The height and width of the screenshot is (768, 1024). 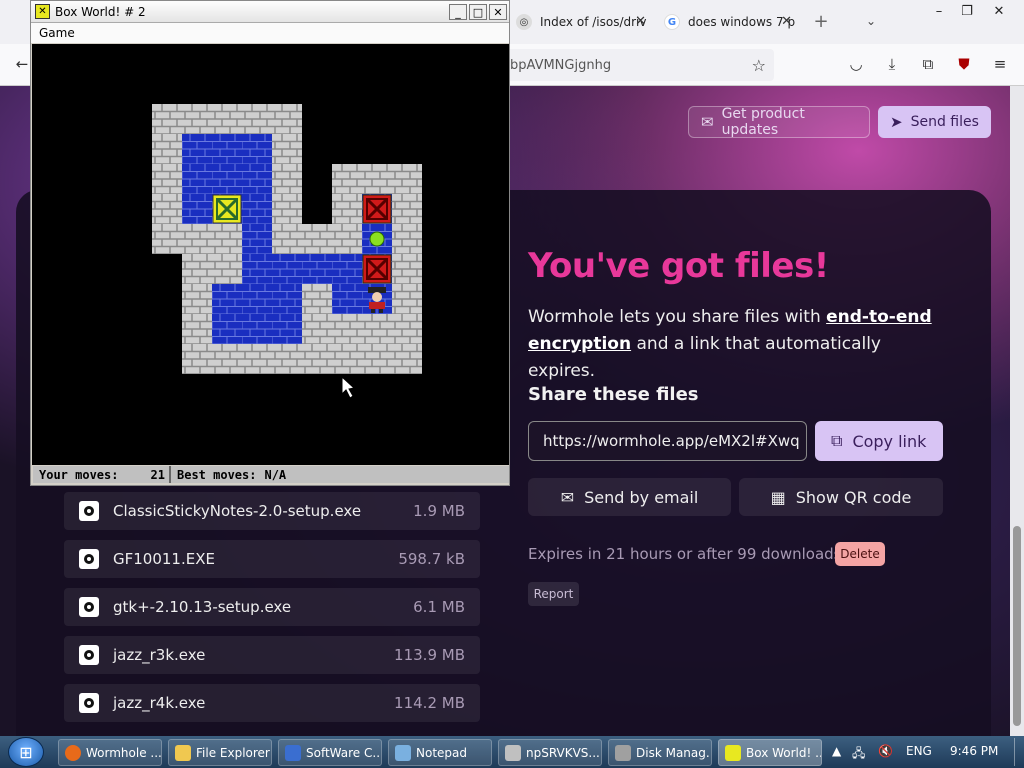 I want to click on mail-icon: ✉, so click(x=567, y=497).